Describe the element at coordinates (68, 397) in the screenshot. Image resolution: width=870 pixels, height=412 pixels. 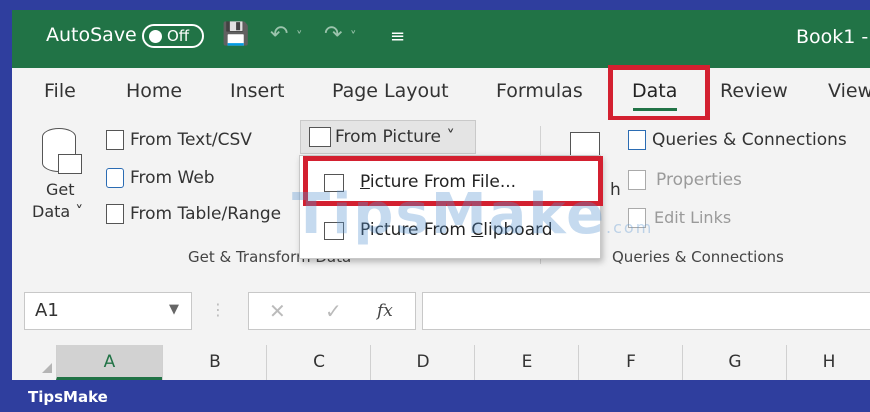
I see `footer-brand: TipsMake` at that location.